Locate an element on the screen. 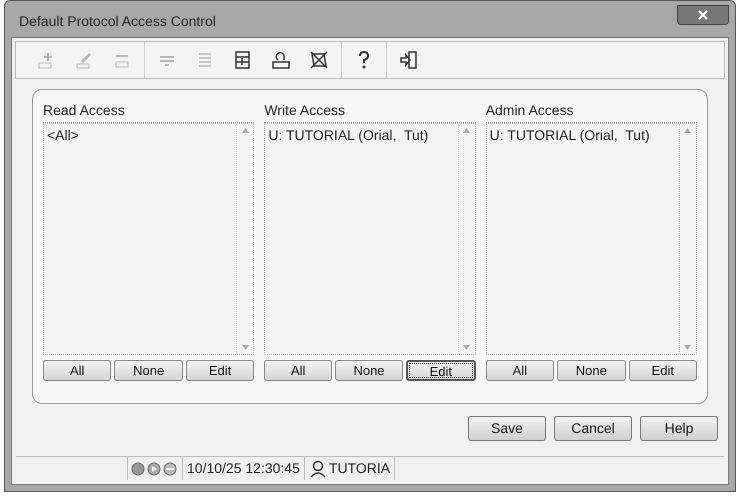 The image size is (740, 496). access-list: <All> is located at coordinates (148, 239).